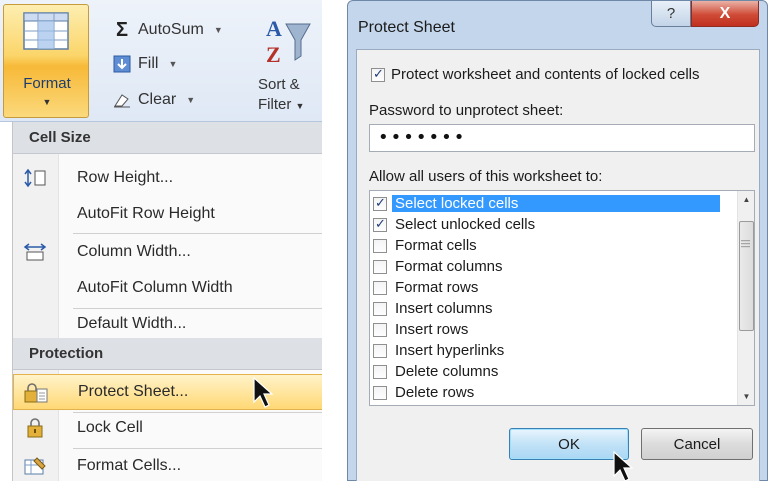 The image size is (768, 481). What do you see at coordinates (745, 243) in the screenshot?
I see `grip-icon: ― ― ―` at bounding box center [745, 243].